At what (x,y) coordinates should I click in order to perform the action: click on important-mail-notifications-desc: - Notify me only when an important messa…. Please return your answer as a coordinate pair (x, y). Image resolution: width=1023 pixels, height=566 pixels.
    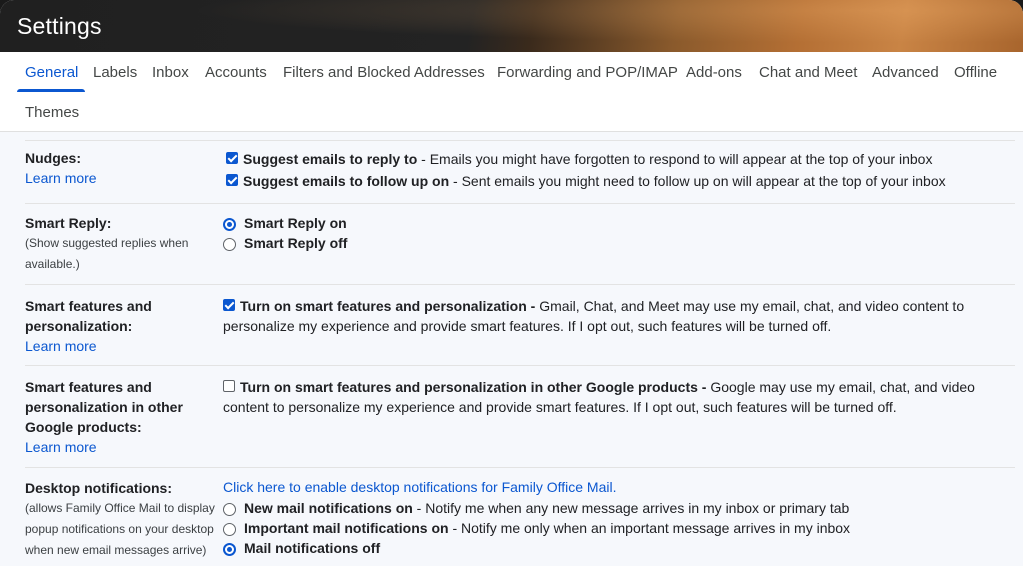
    Looking at the image, I should click on (649, 528).